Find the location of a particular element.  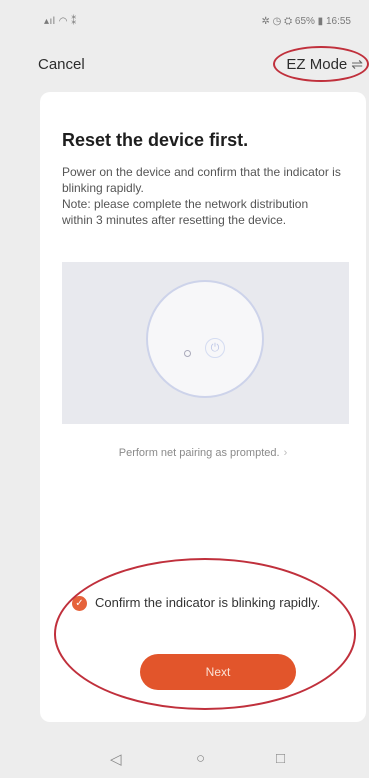

net-pairing-link: Perform net pairing as prompted. › is located at coordinates (203, 453).